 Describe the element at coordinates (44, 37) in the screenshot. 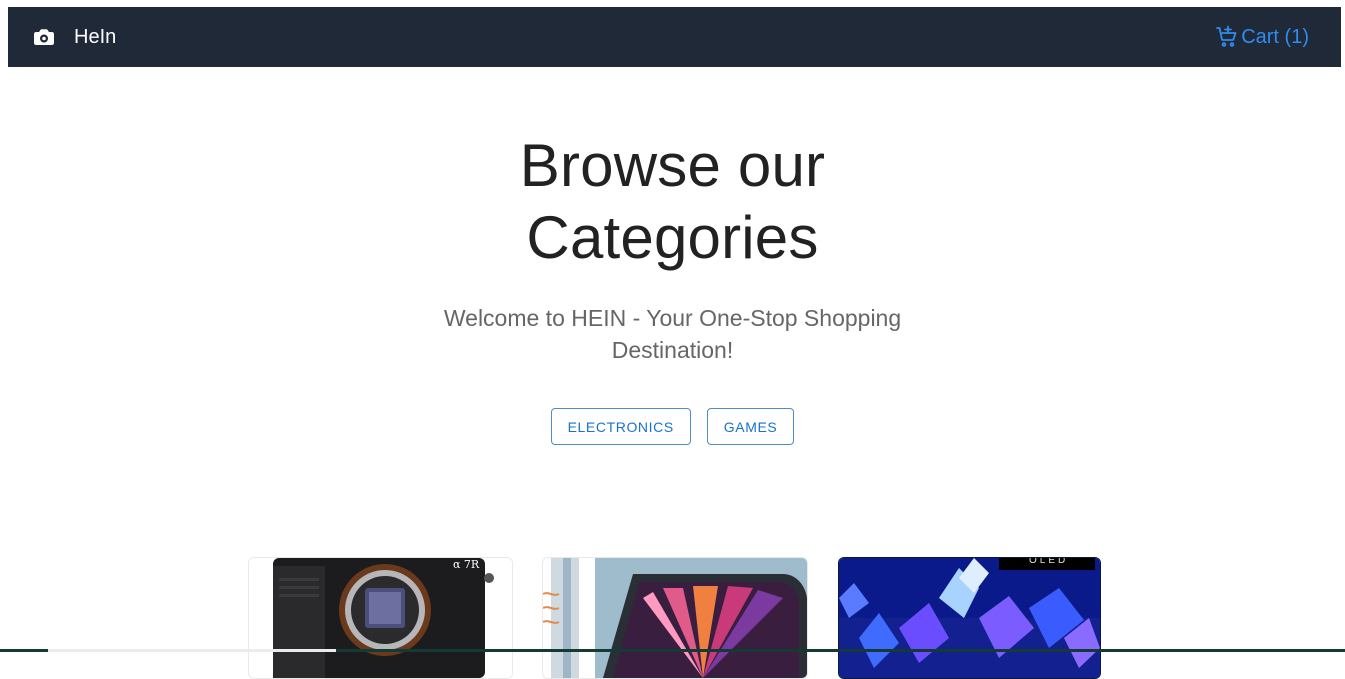

I see `camera-icon` at that location.